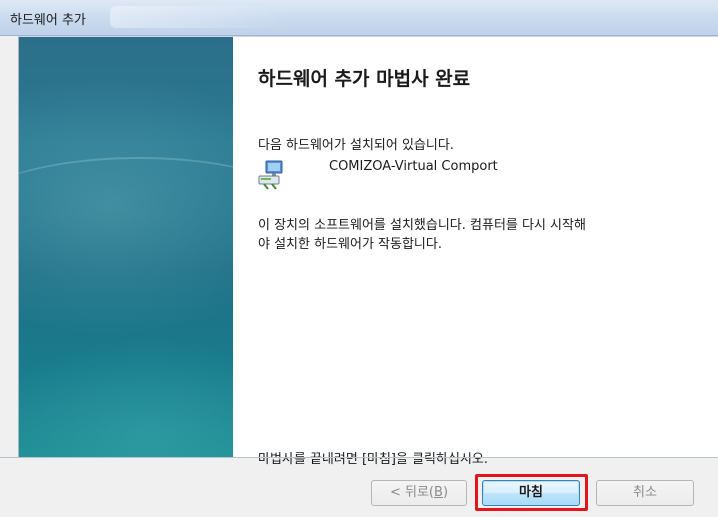 This screenshot has height=517, width=718. I want to click on window-title: 하드웨어 추가, so click(48, 20).